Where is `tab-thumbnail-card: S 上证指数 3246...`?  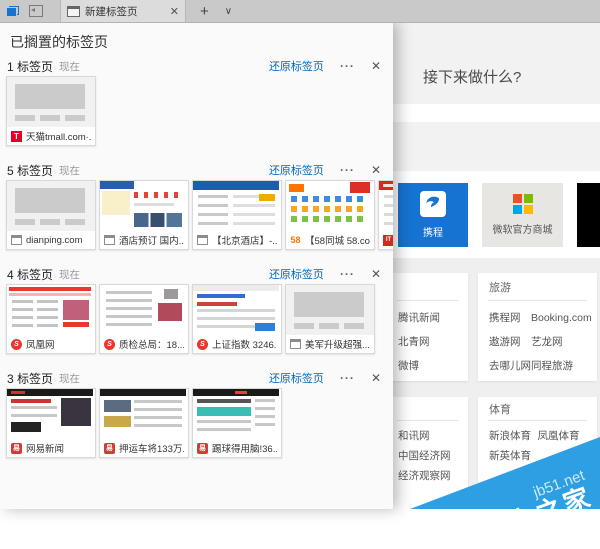
tab-thumbnail-card: S 上证指数 3246... is located at coordinates (237, 319).